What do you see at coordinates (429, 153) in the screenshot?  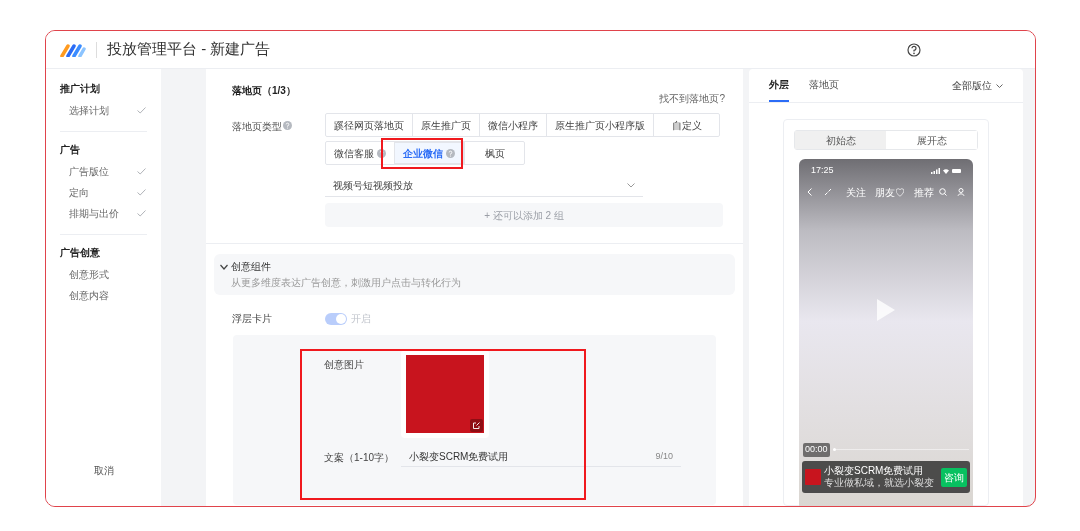 I see `option-tab: 企业微信` at bounding box center [429, 153].